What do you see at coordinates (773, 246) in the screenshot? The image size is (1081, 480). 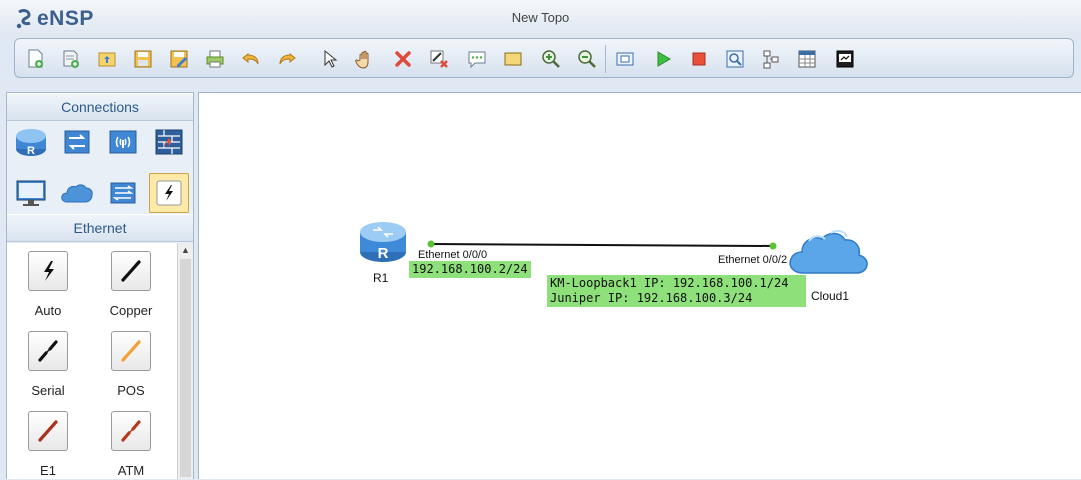 I see `port-indicator-cloud1` at bounding box center [773, 246].